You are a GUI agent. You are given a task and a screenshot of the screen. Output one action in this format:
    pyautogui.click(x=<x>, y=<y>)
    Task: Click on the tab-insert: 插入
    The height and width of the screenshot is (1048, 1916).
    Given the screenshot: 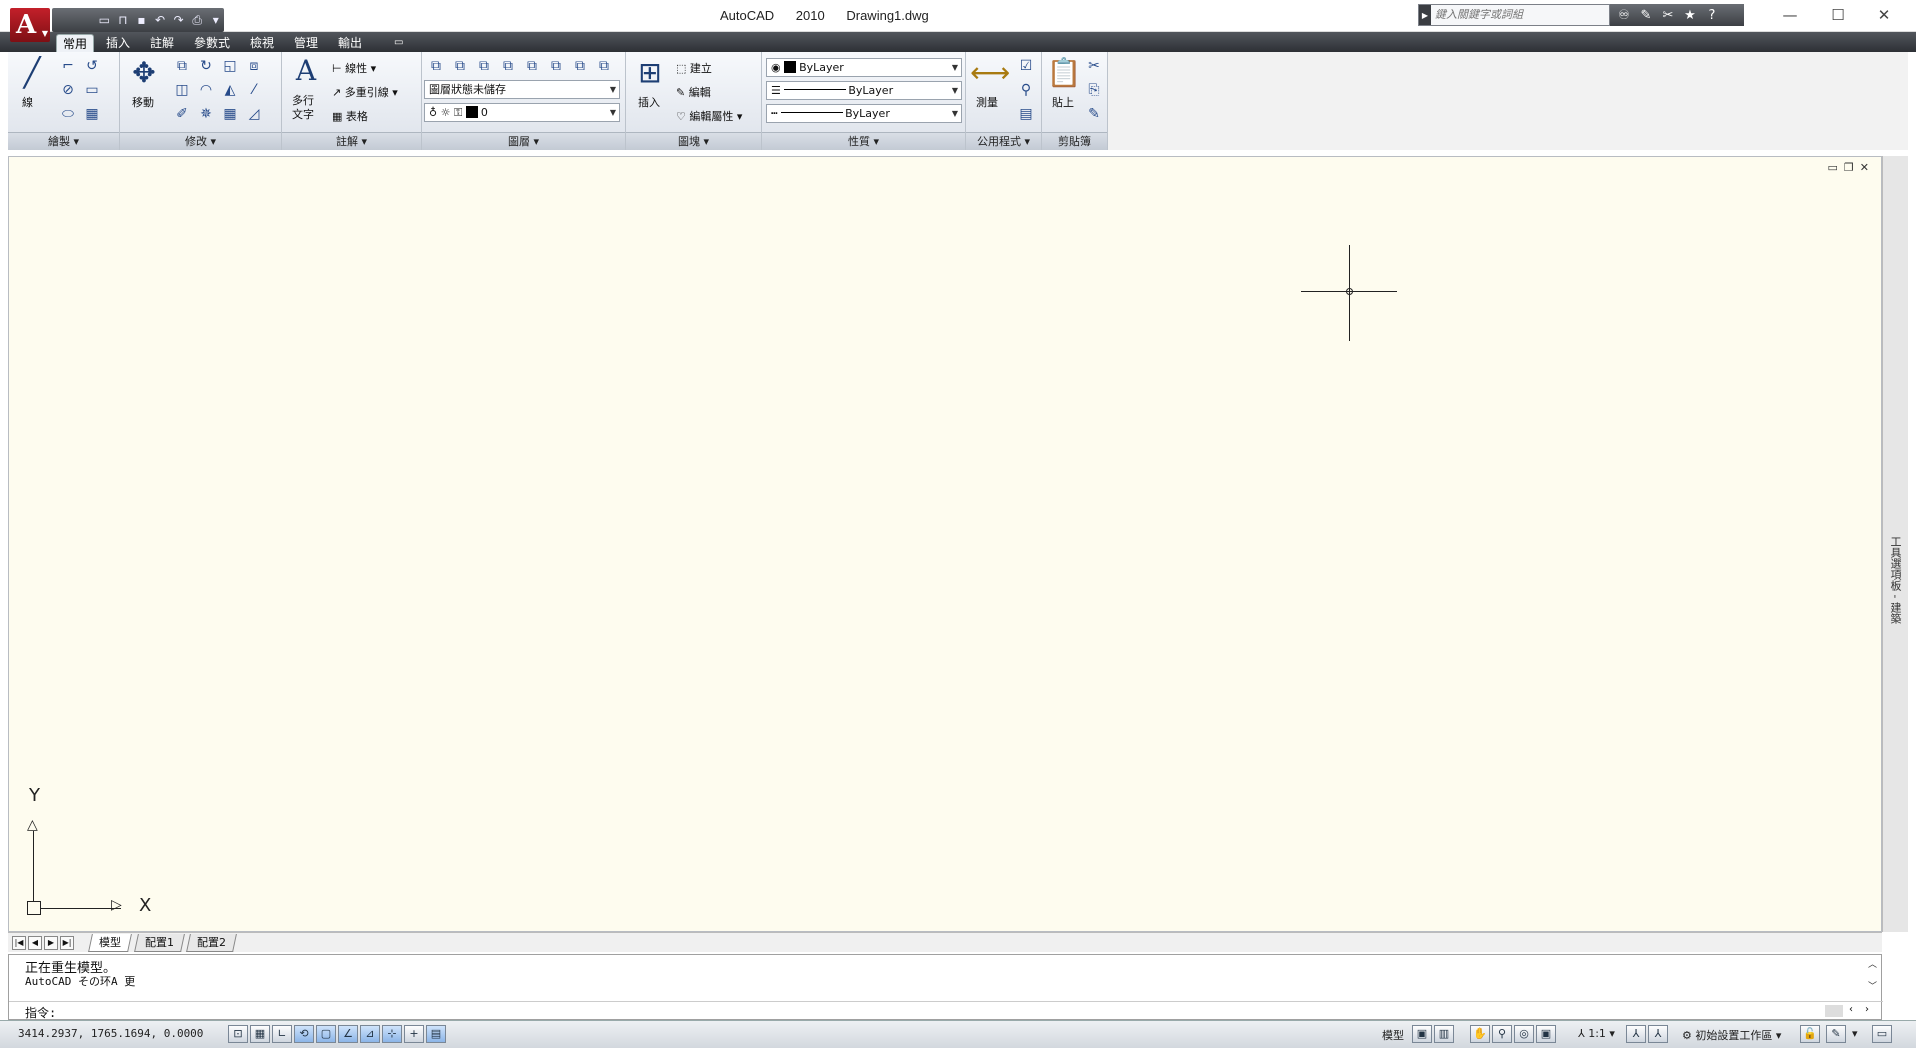 What is the action you would take?
    pyautogui.click(x=118, y=43)
    